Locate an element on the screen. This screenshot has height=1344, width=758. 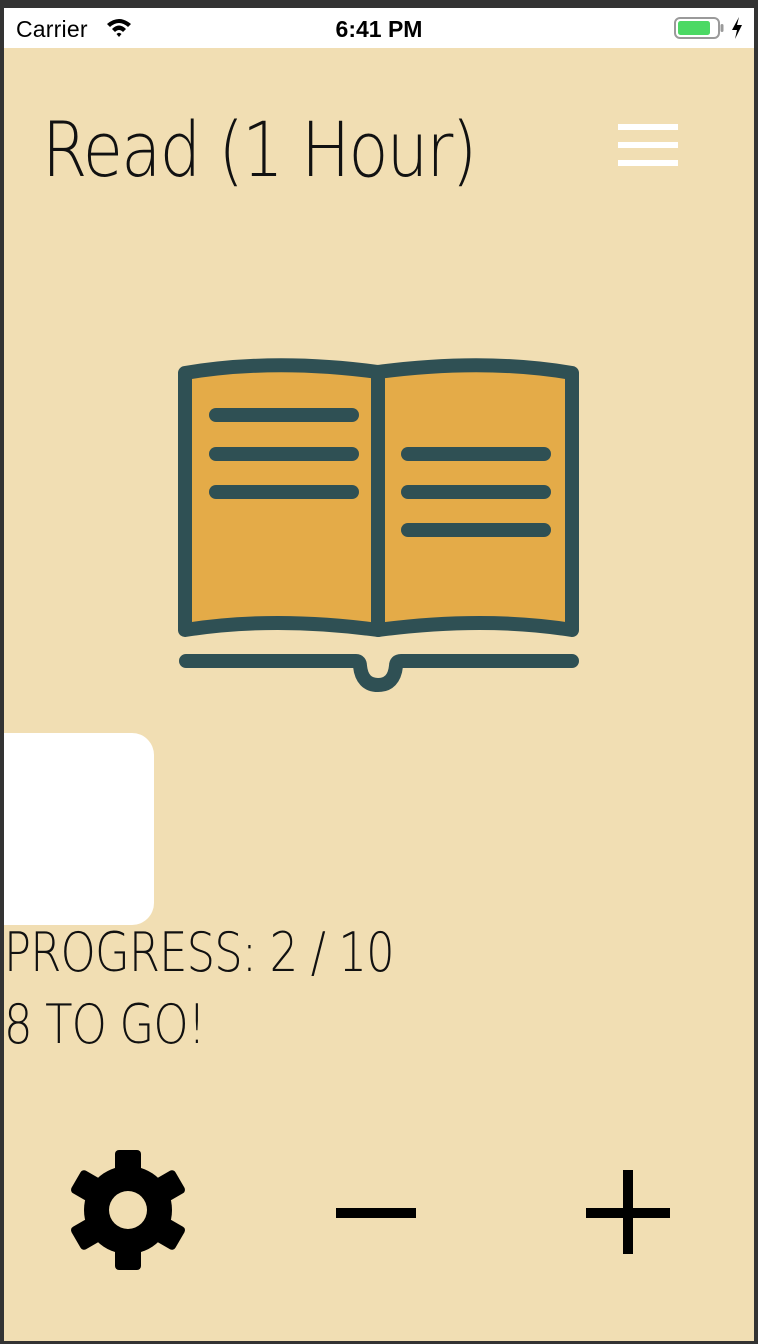
status-bar: Carrier 6:41 PM is located at coordinates (379, 28).